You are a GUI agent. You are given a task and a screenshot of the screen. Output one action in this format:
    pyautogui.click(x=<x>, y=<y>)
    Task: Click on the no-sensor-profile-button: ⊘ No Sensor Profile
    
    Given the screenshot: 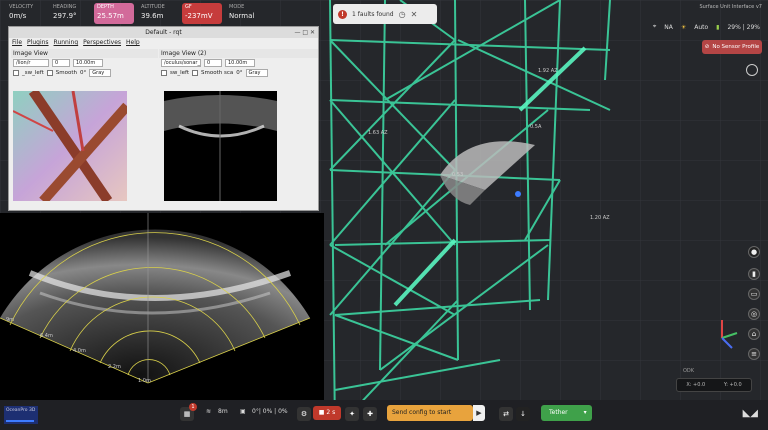 What is the action you would take?
    pyautogui.click(x=732, y=47)
    